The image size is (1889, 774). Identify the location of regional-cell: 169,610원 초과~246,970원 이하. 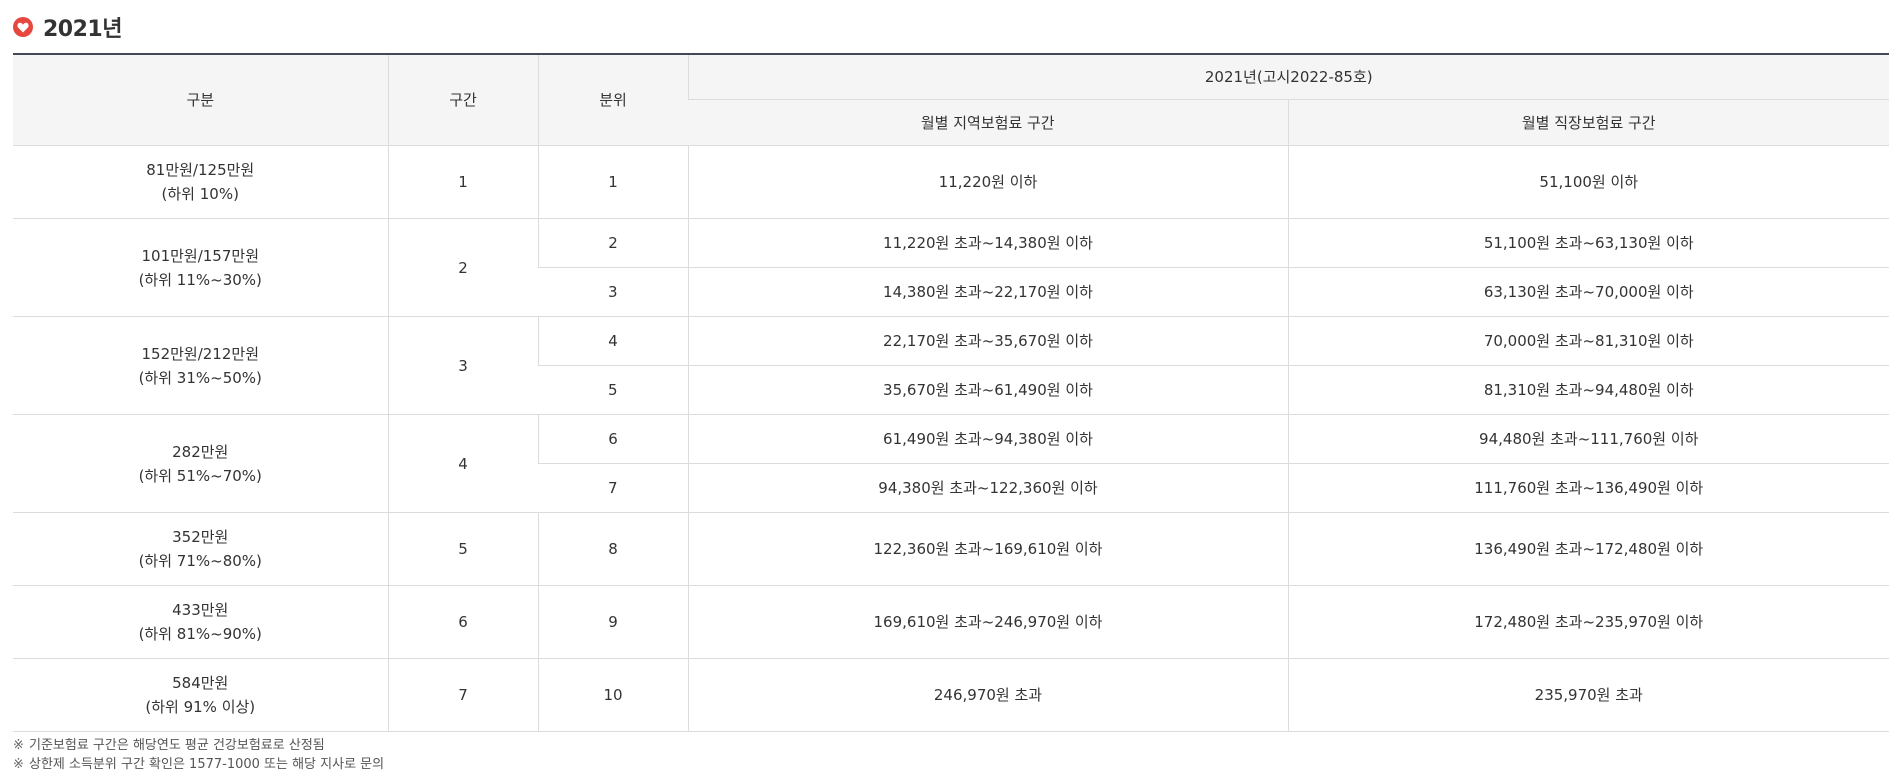
(987, 622).